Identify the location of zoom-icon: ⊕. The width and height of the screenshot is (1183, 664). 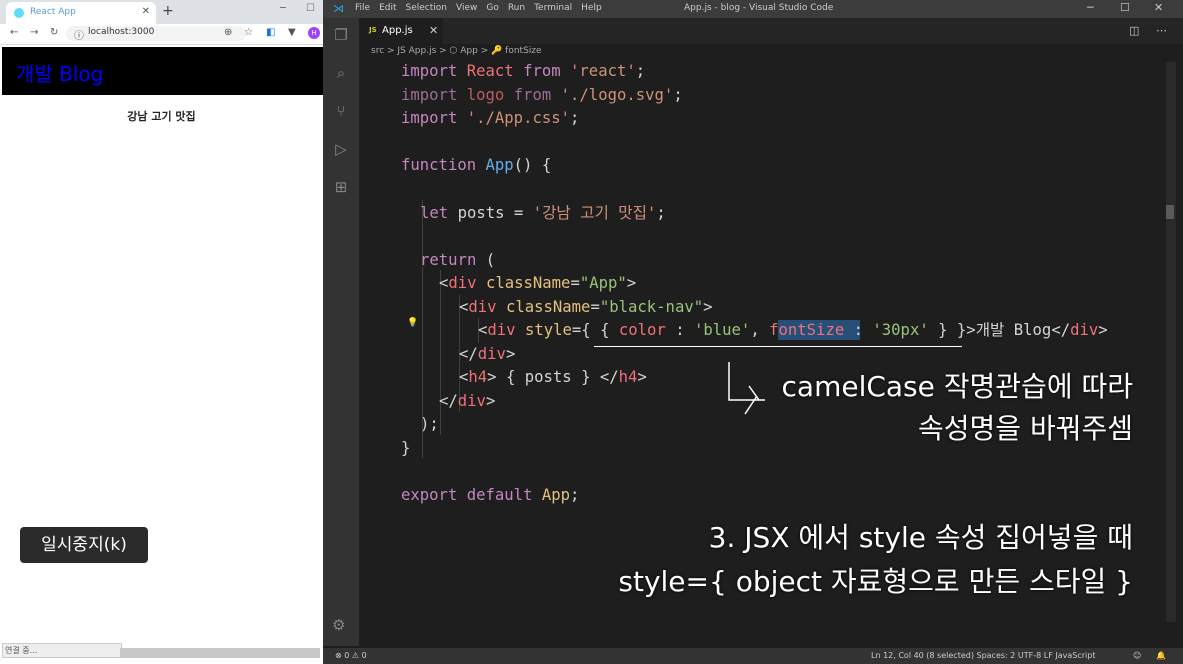
(228, 32).